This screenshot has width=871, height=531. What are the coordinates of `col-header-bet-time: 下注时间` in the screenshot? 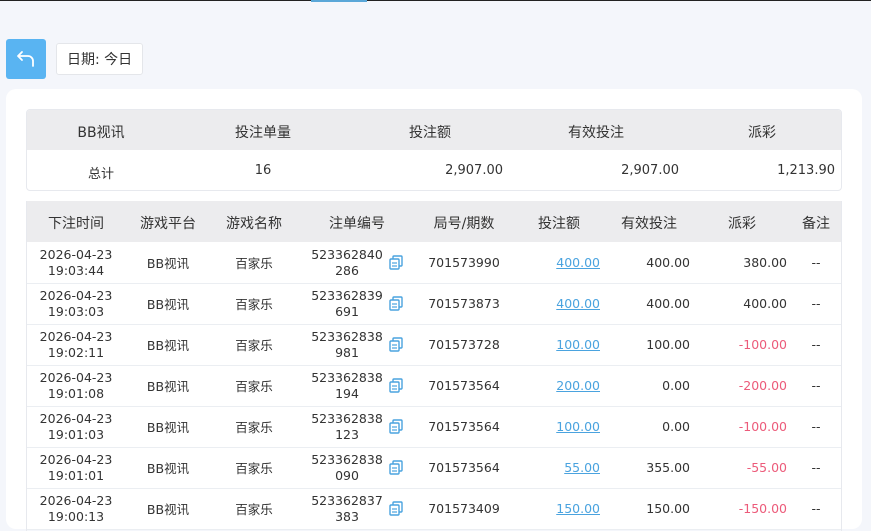 It's located at (76, 224).